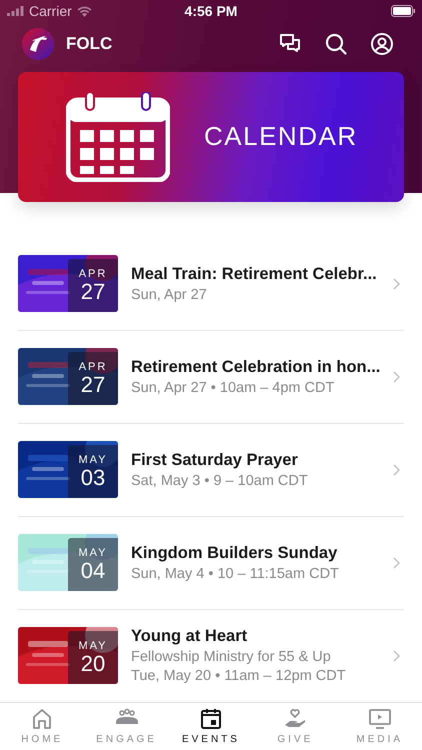  I want to click on event-row: MAY 20 Young at Heart Fellowship Ministry for 55 & Up Tue, May 20 • 11am – 12pm CDT, so click(211, 656).